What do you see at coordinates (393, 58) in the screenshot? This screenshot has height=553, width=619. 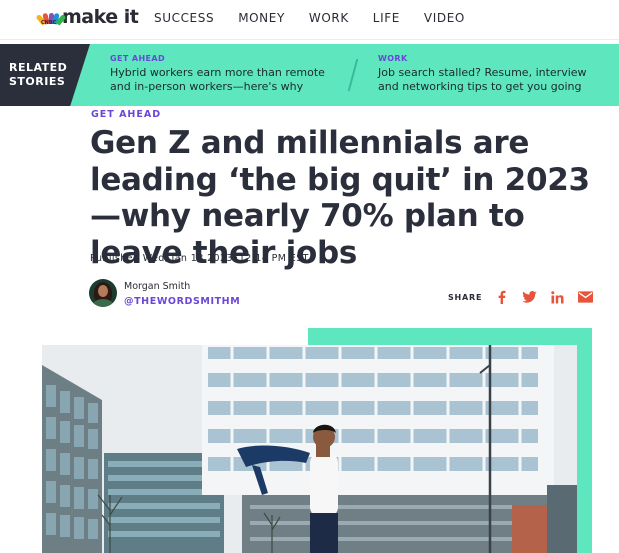 I see `related-story-kicker: WORK` at bounding box center [393, 58].